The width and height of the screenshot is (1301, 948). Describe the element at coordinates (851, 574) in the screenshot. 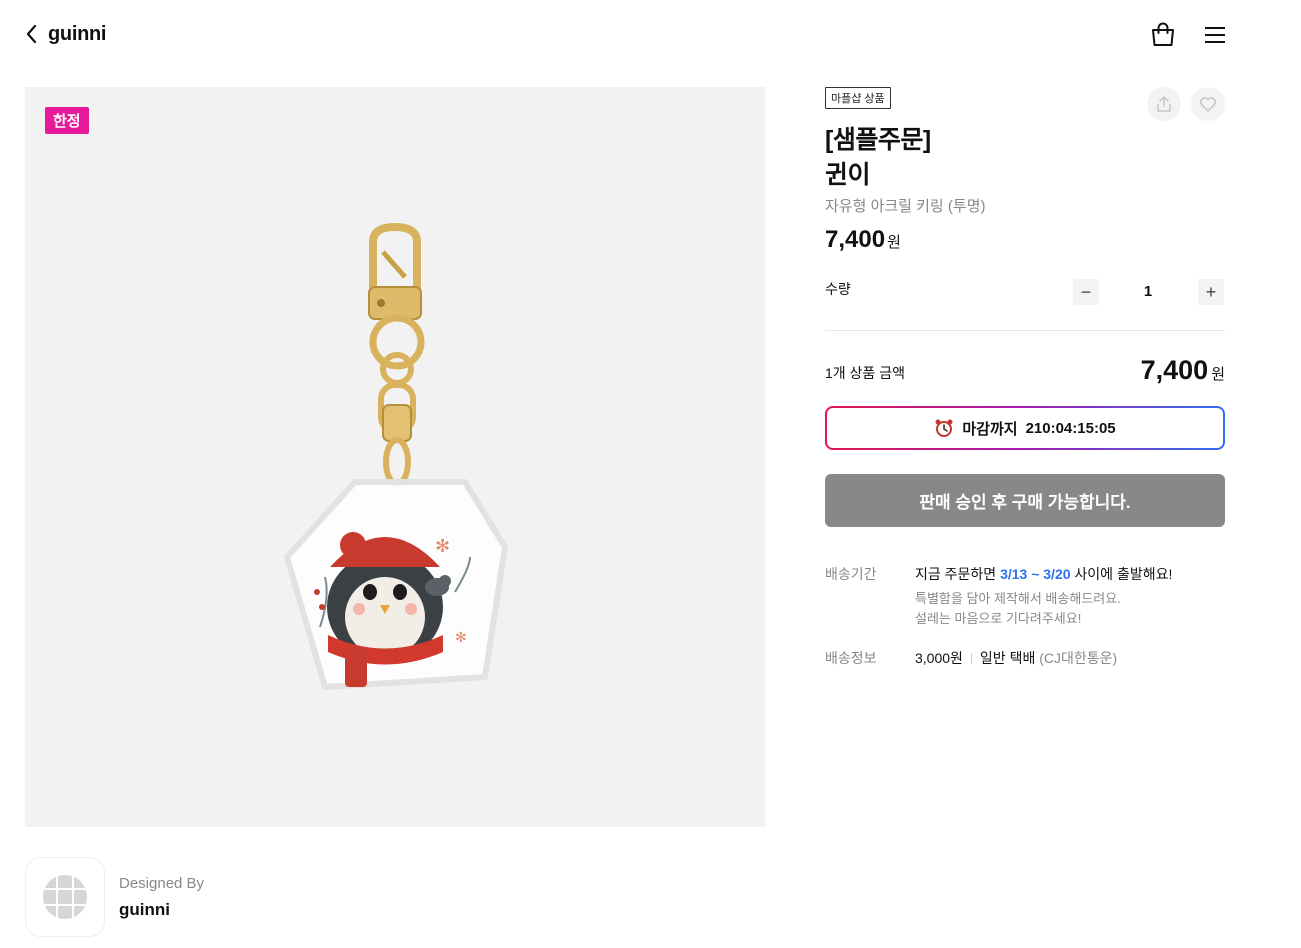

I see `shipping-period-key: 배송기간` at that location.